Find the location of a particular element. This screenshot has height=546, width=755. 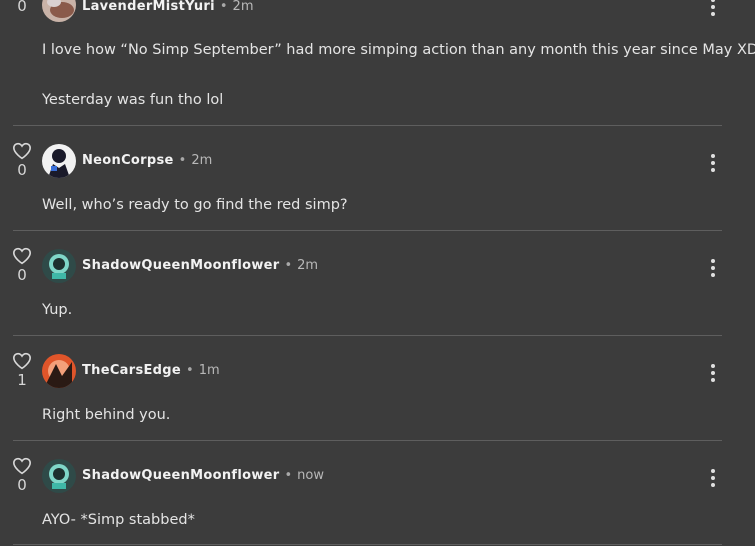

username: TheCarsEdge is located at coordinates (131, 370).